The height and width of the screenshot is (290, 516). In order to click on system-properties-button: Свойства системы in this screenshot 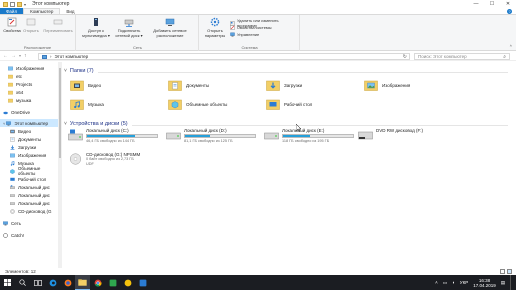, I will do `click(251, 27)`.